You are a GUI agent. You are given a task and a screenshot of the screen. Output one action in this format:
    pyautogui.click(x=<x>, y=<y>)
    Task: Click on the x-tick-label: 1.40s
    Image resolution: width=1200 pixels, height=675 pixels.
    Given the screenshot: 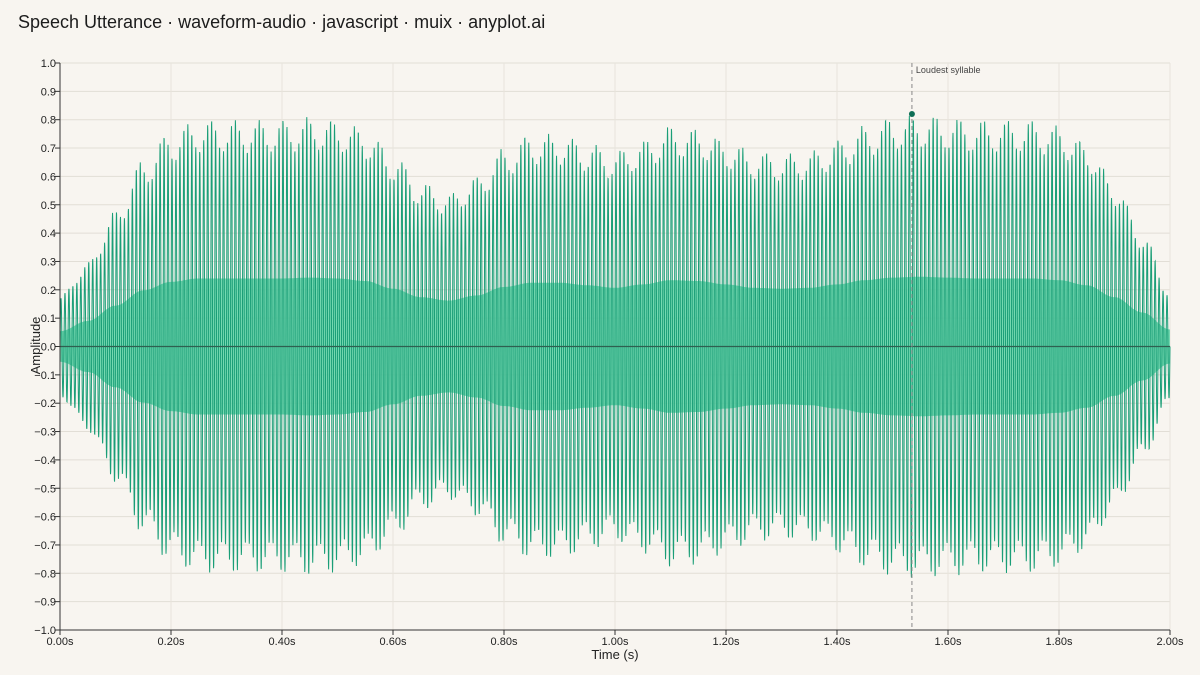 What is the action you would take?
    pyautogui.click(x=837, y=642)
    